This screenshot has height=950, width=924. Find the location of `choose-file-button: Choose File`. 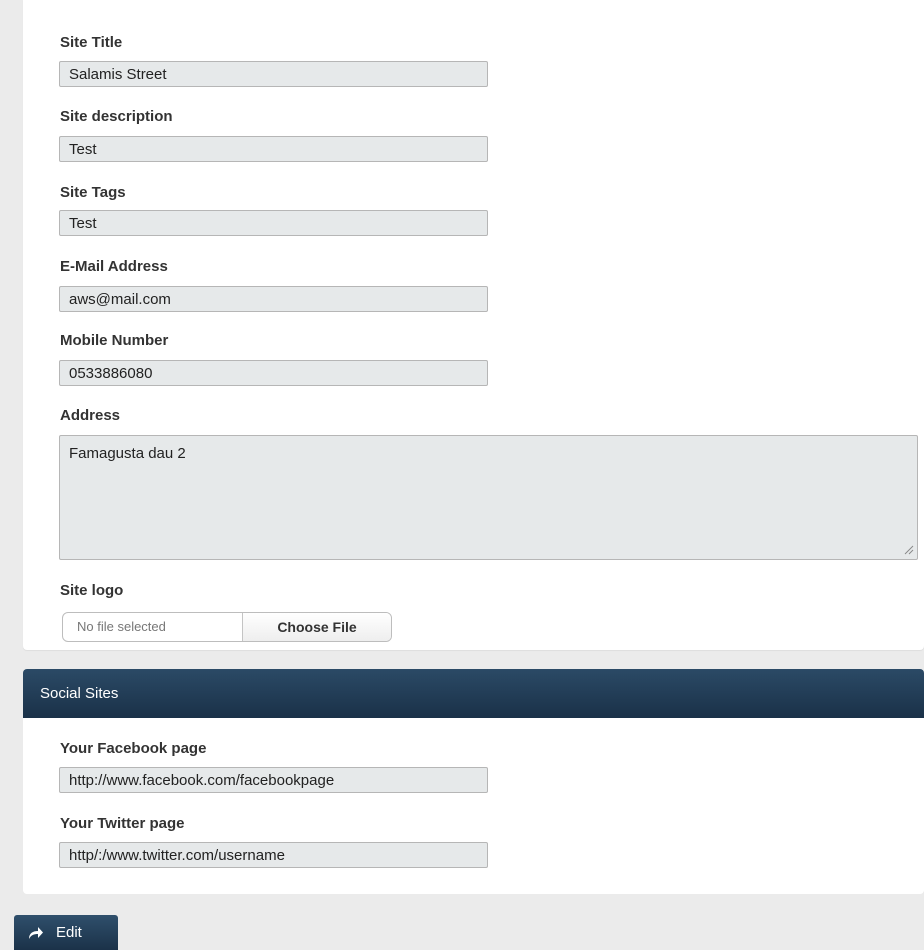

choose-file-button: Choose File is located at coordinates (317, 627).